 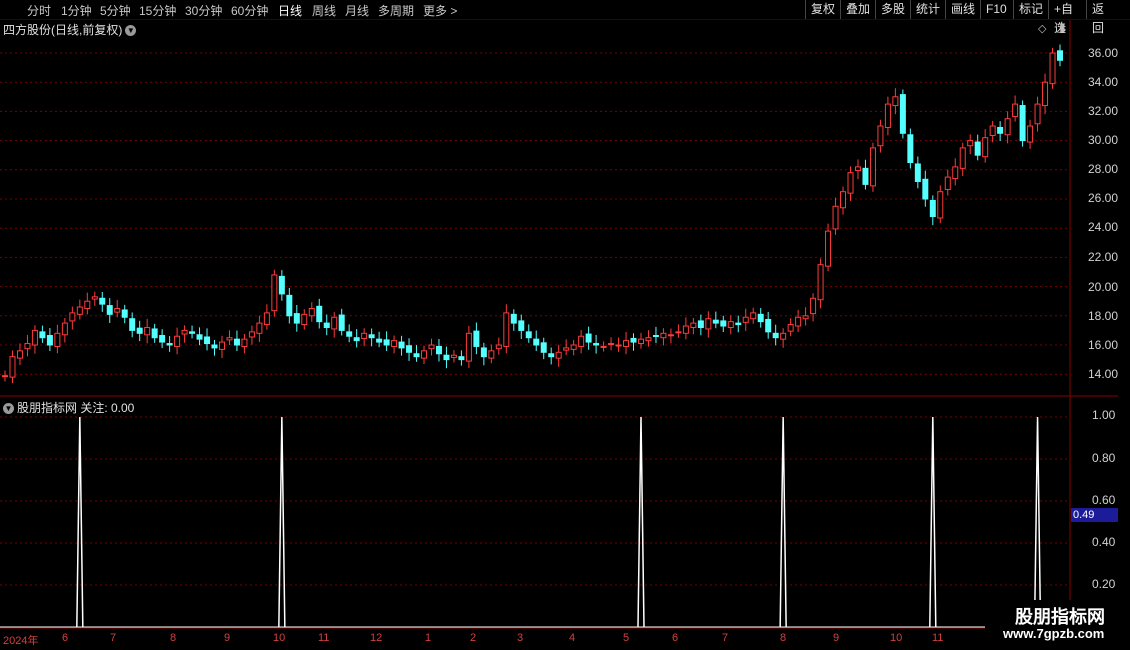 What do you see at coordinates (1103, 82) in the screenshot?
I see `y-label: 34.00` at bounding box center [1103, 82].